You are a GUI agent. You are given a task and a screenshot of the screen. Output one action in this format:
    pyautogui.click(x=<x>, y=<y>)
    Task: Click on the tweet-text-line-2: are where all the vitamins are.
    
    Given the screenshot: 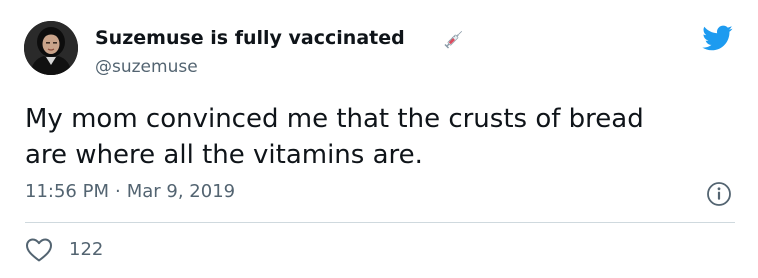 What is the action you would take?
    pyautogui.click(x=224, y=155)
    